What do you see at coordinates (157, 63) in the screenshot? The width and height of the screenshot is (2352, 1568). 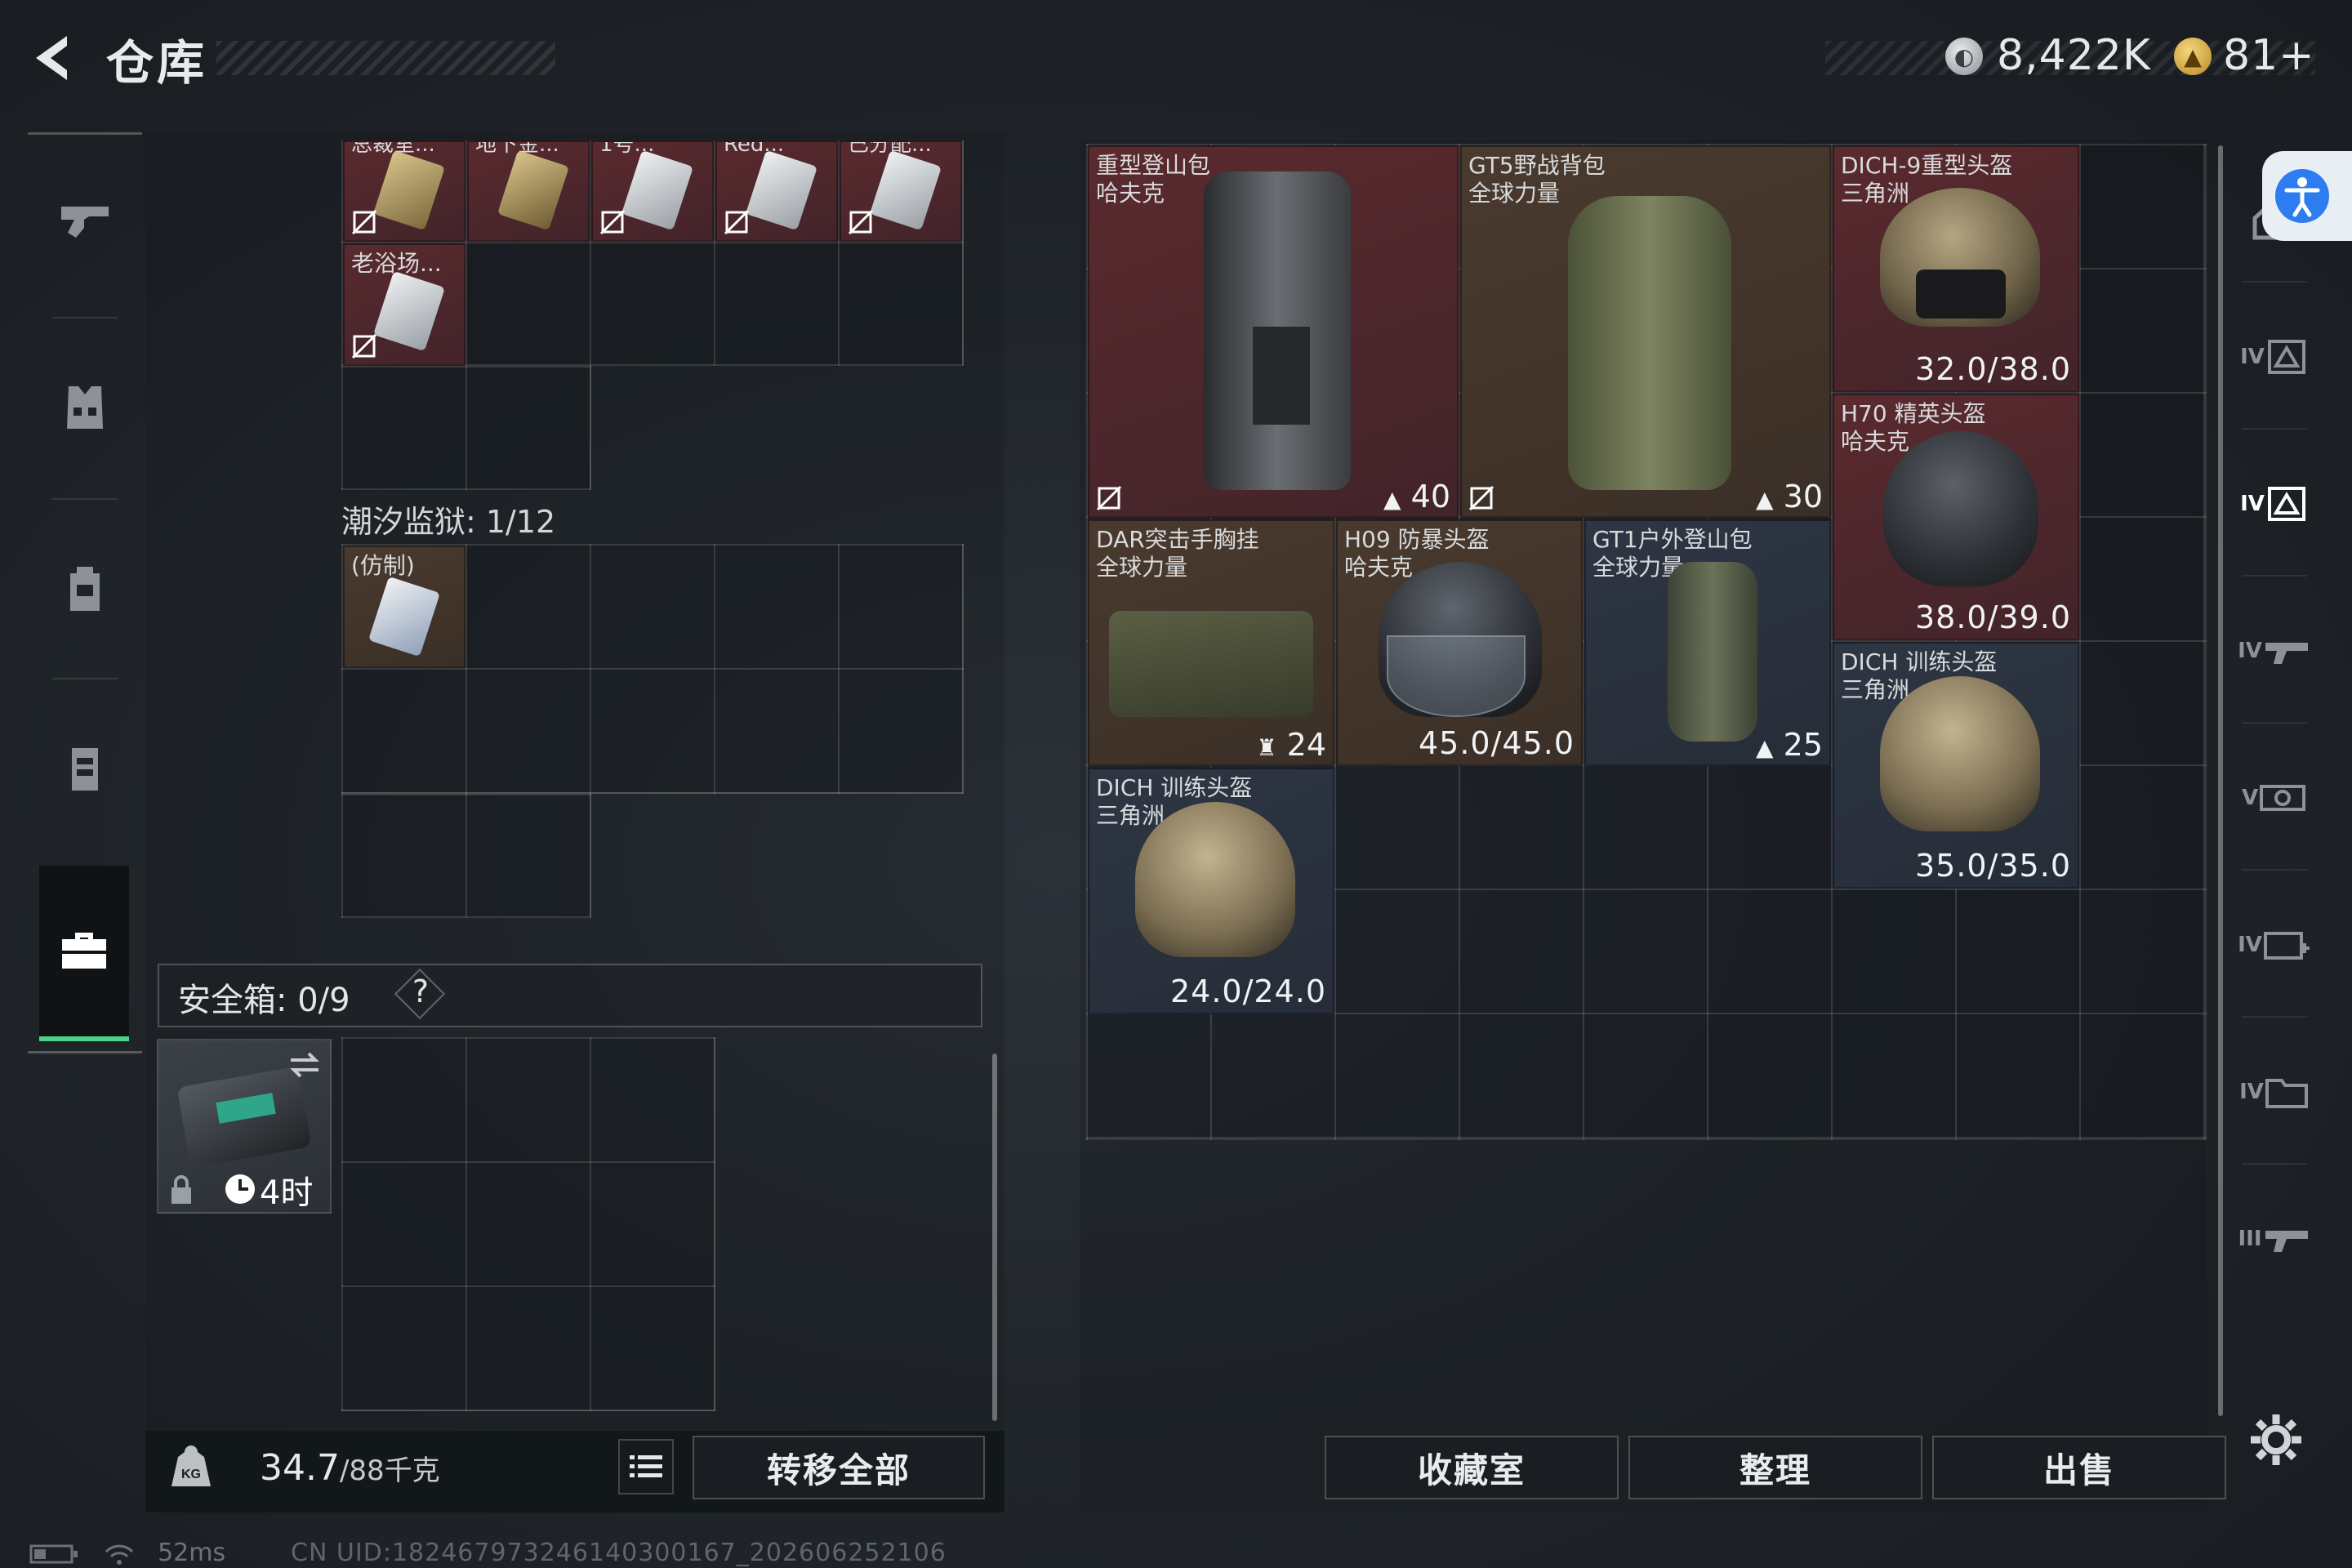 I see `page-title: 仓库` at bounding box center [157, 63].